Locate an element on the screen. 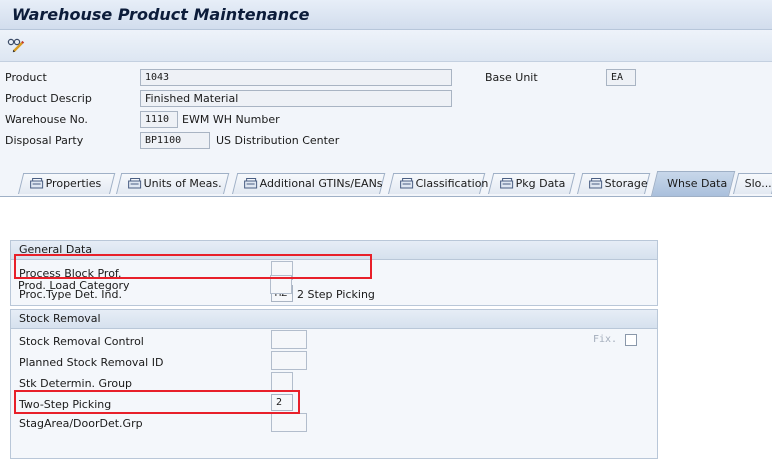  planned-stock-removal-id-label: Planned Stock Removal ID is located at coordinates (91, 362).